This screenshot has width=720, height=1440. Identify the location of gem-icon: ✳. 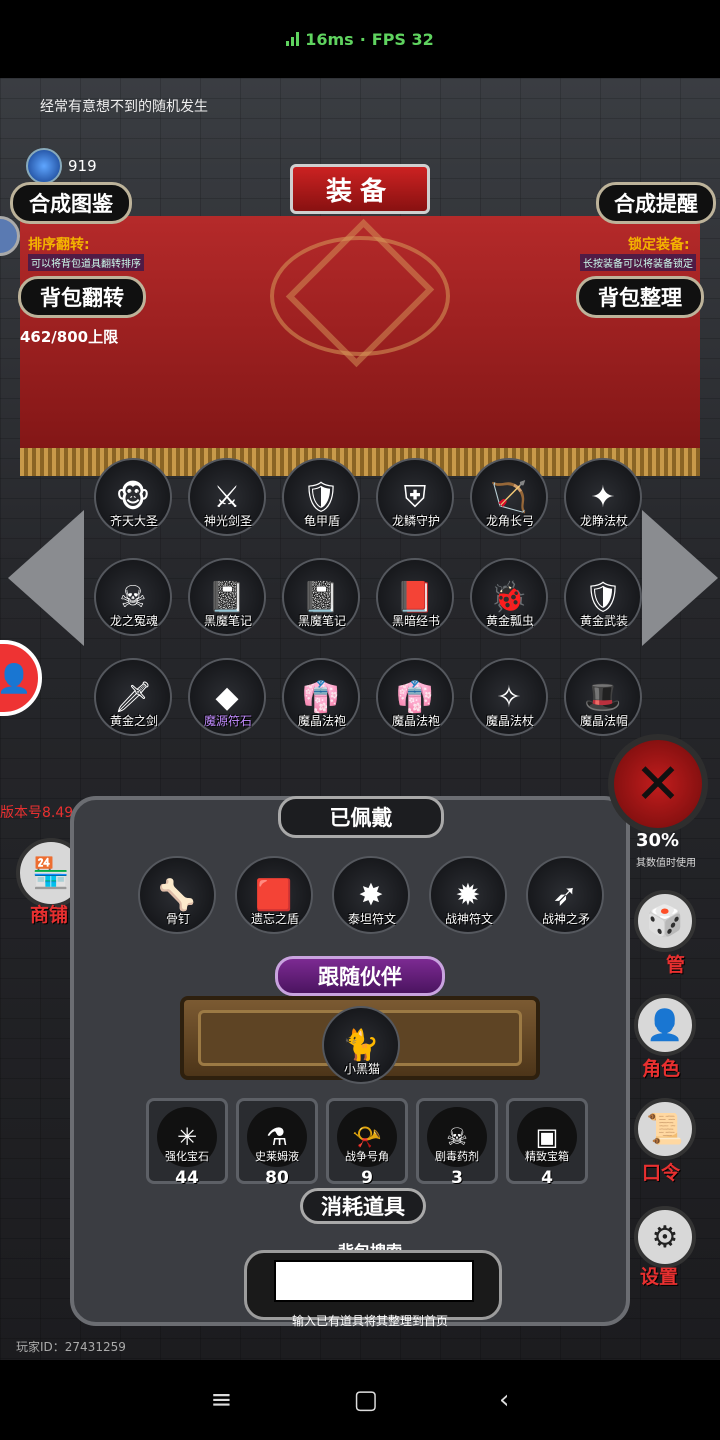
(187, 1137).